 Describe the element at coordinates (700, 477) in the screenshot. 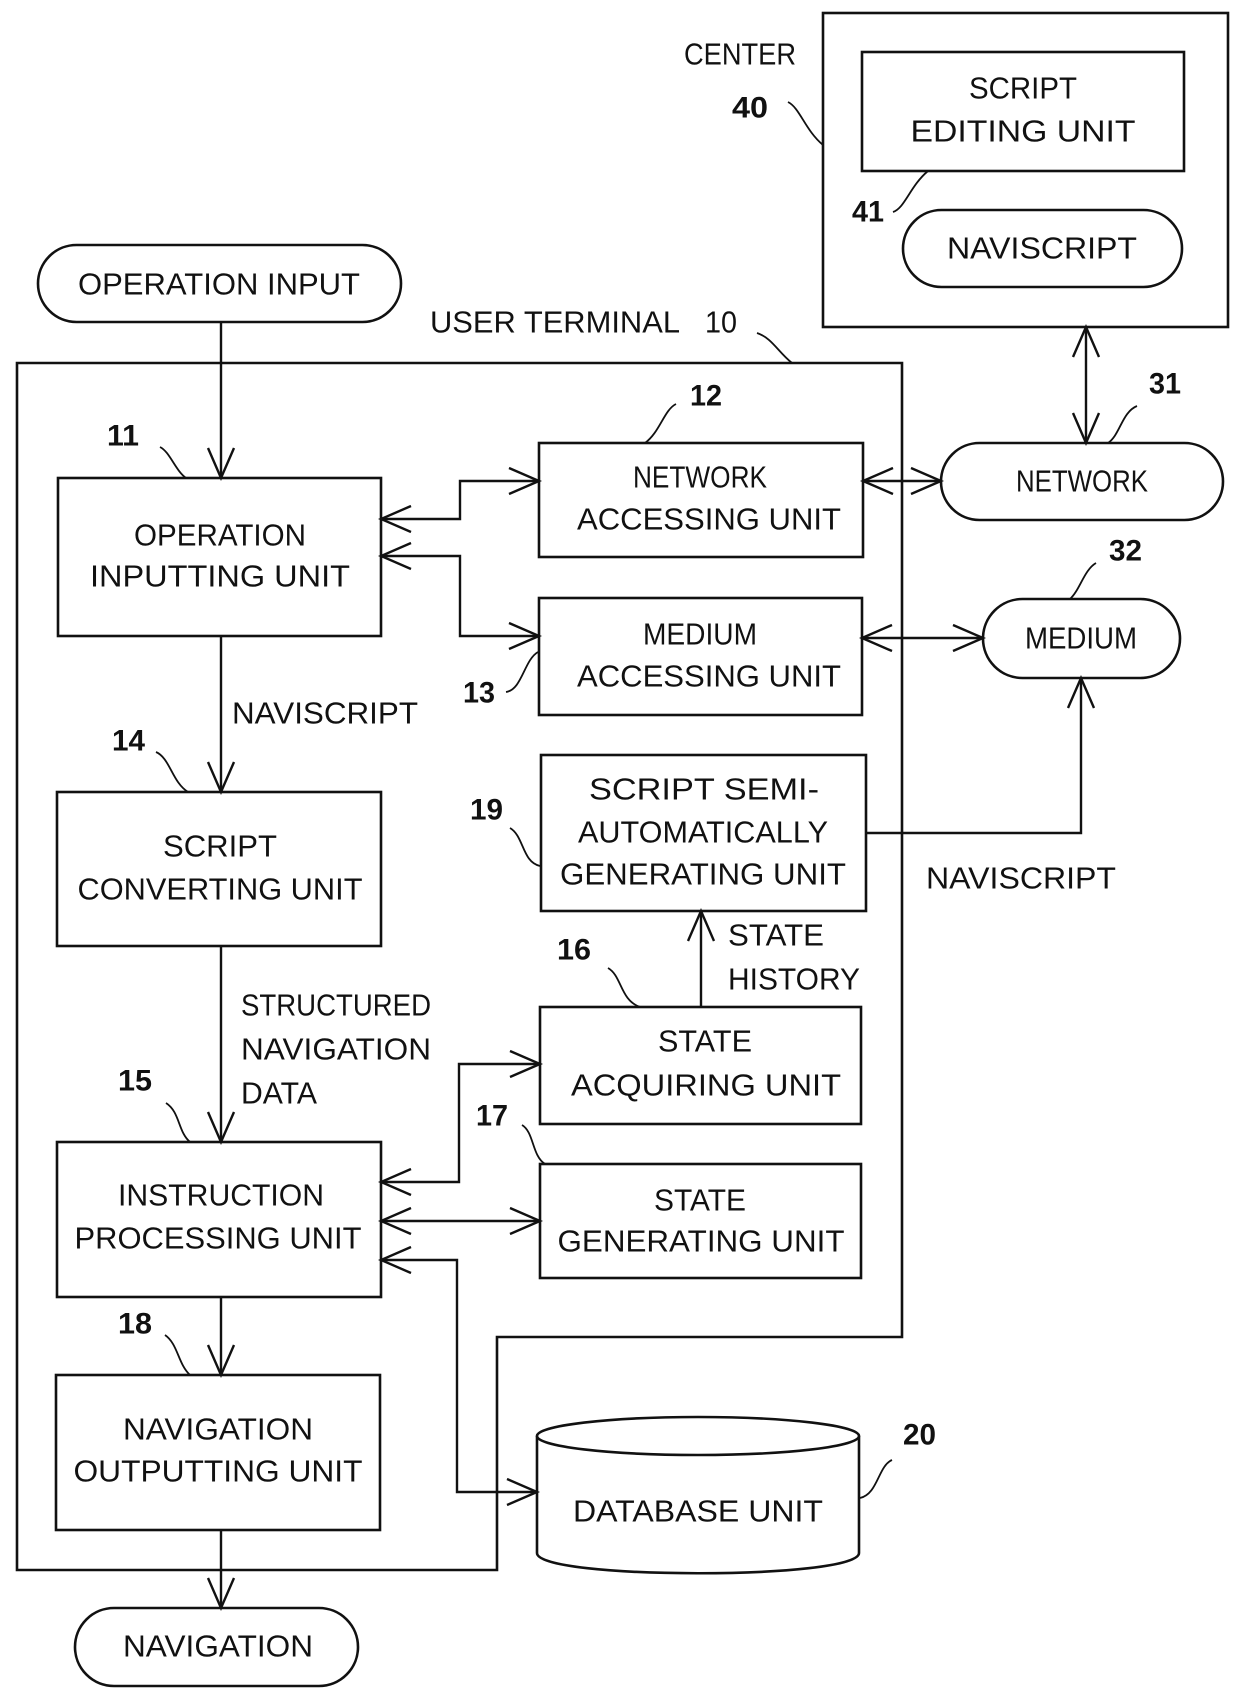

I see `network-accessing-unit-line1: NETWORK` at that location.